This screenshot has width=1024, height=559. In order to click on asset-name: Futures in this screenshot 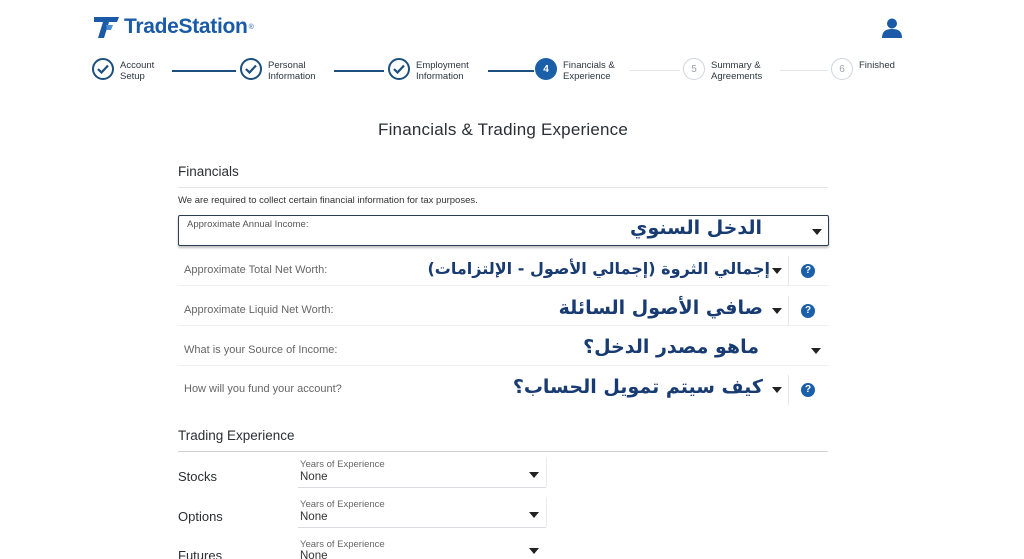, I will do `click(200, 553)`.